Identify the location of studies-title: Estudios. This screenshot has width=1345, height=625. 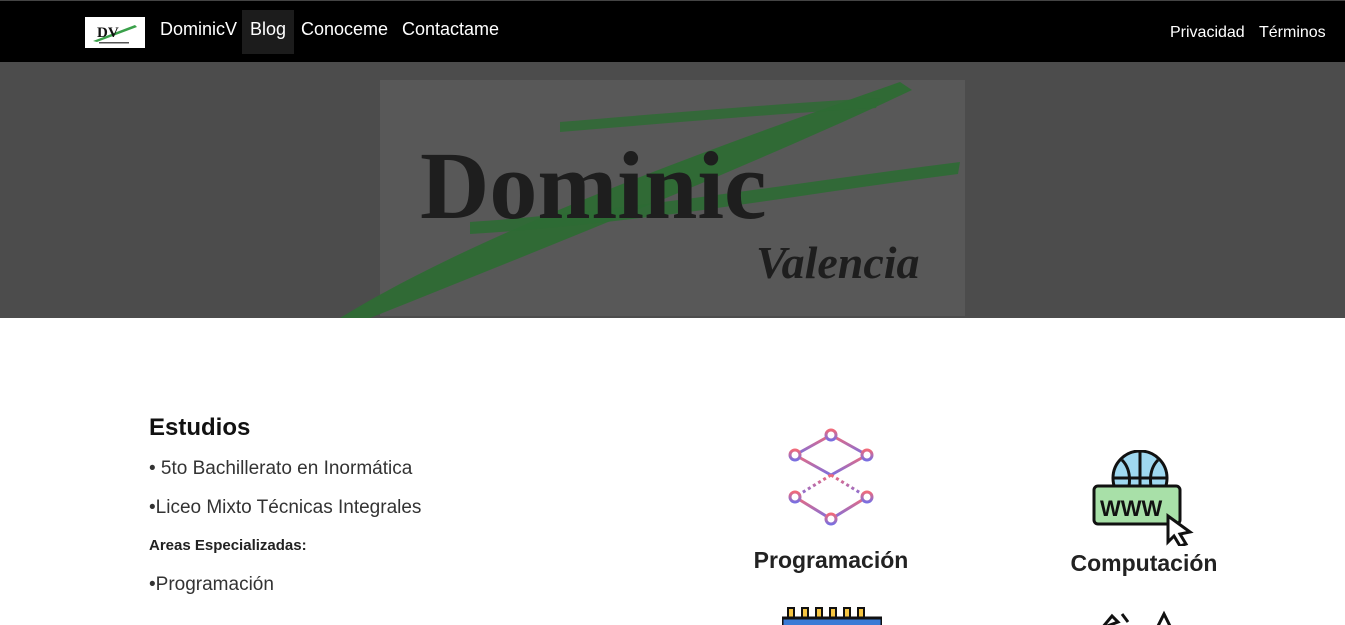
(200, 427).